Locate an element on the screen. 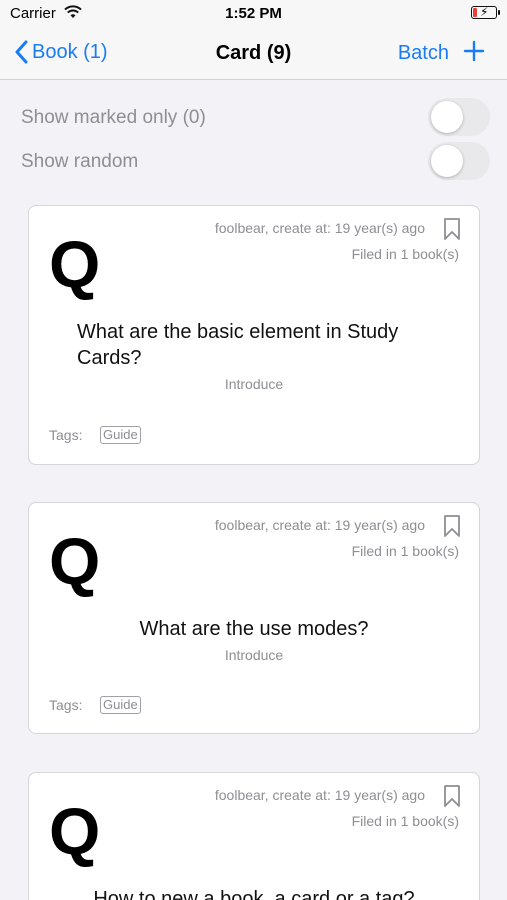  show-marked-label: Show marked only (0) is located at coordinates (113, 117).